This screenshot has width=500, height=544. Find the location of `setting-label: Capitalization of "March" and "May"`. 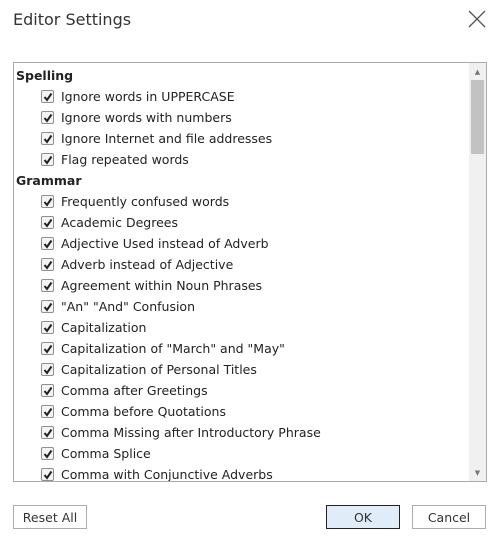

setting-label: Capitalization of "March" and "May" is located at coordinates (173, 348).